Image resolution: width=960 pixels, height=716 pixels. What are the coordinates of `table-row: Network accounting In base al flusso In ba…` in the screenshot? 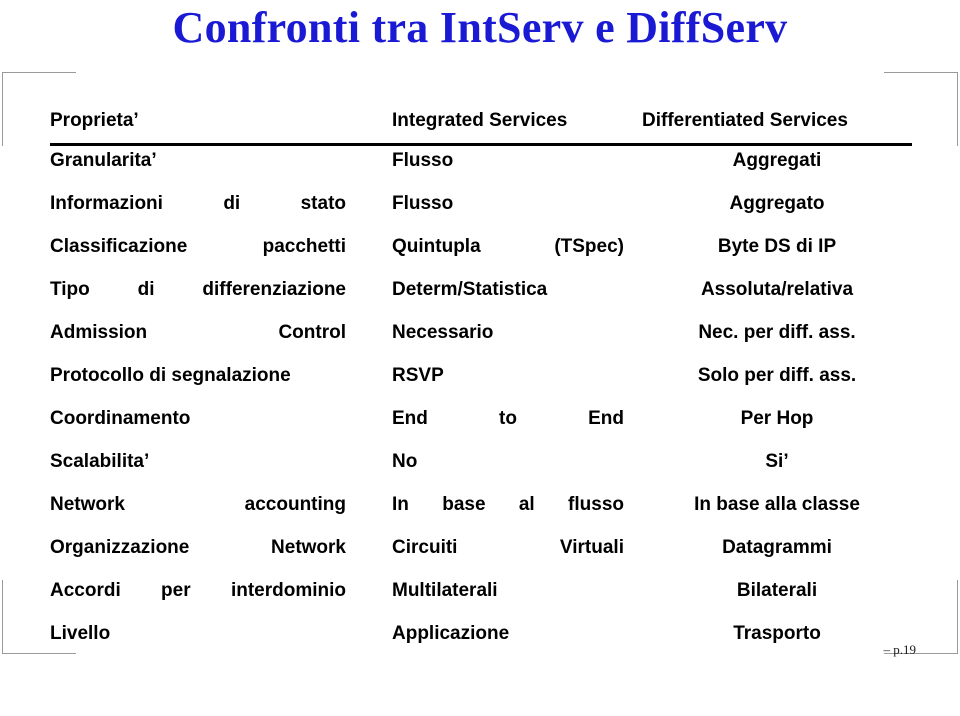 It's located at (481, 513).